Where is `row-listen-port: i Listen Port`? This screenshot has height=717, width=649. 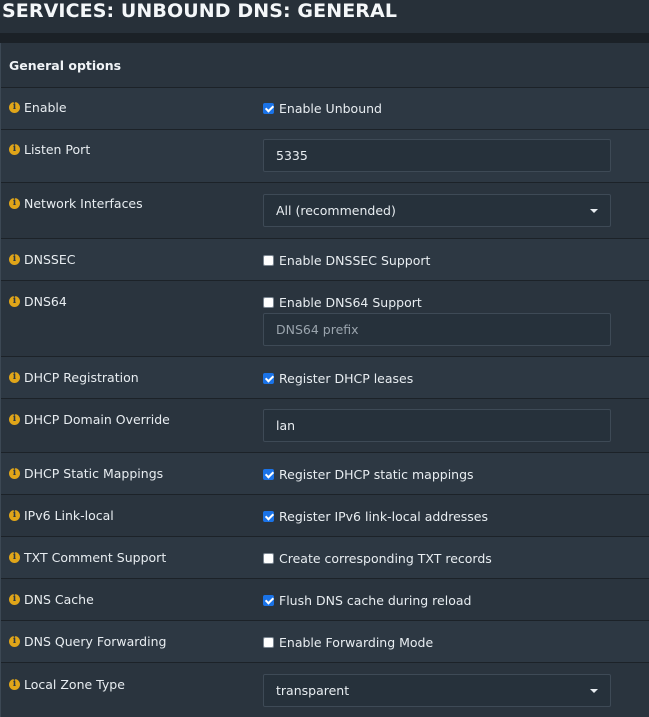 row-listen-port: i Listen Port is located at coordinates (325, 156).